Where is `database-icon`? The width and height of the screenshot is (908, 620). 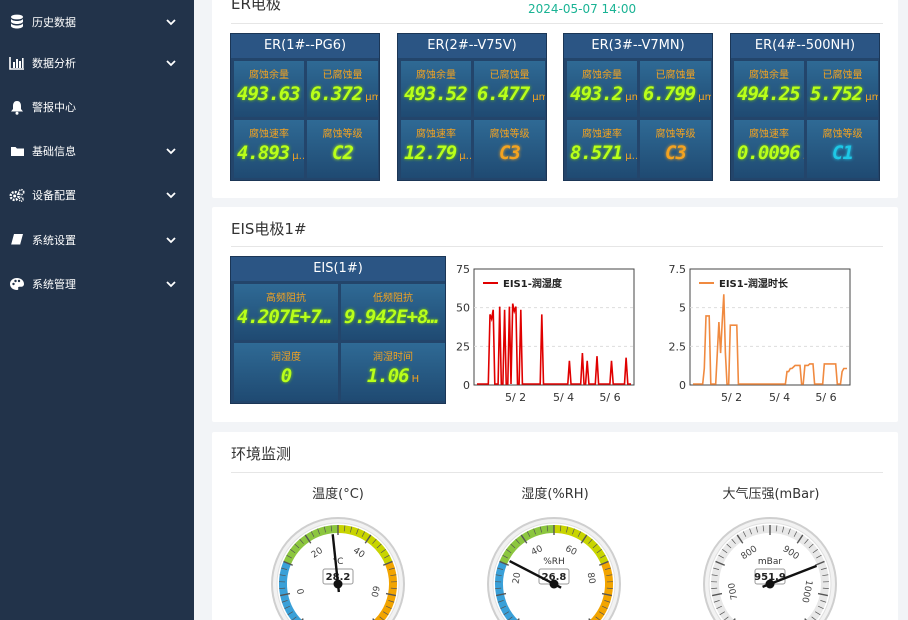
database-icon is located at coordinates (17, 22).